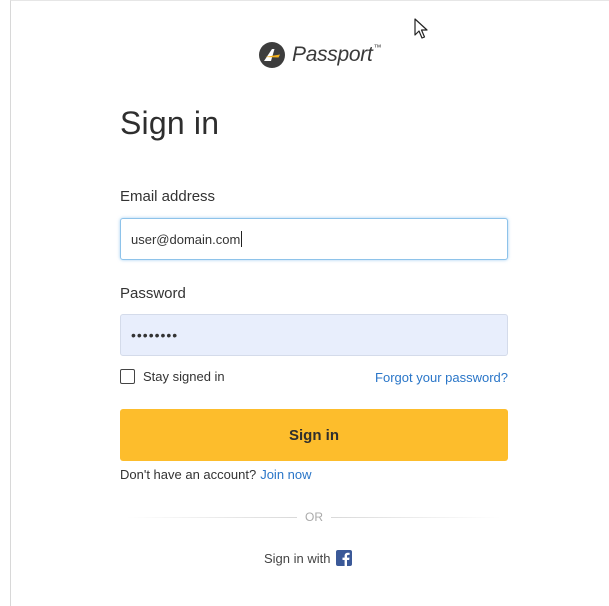 The width and height of the screenshot is (609, 606). Describe the element at coordinates (272, 55) in the screenshot. I see `passport-logo-icon` at that location.